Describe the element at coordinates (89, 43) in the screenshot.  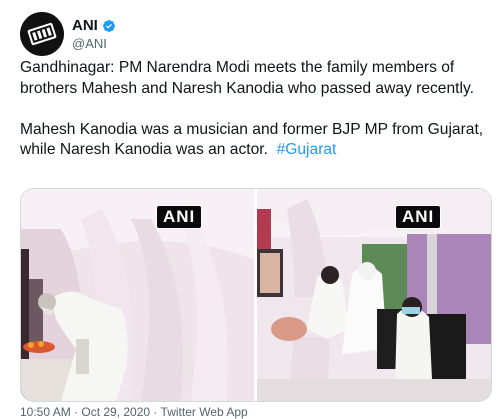
I see `author-handle: @ANI` at that location.